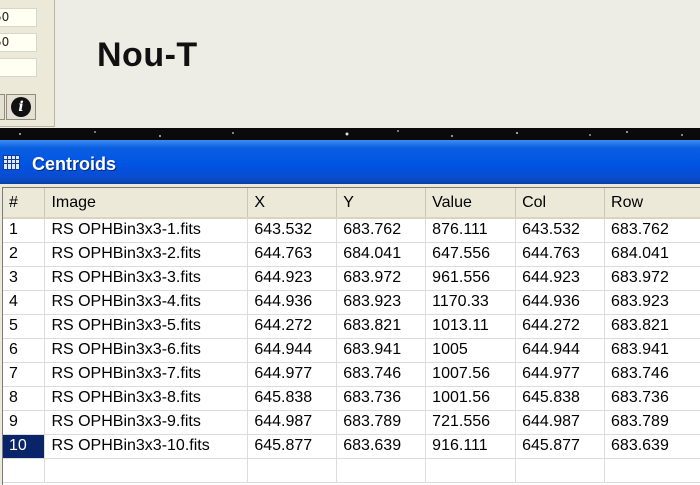  What do you see at coordinates (350, 162) in the screenshot?
I see `window-titlebar: Centroids` at bounding box center [350, 162].